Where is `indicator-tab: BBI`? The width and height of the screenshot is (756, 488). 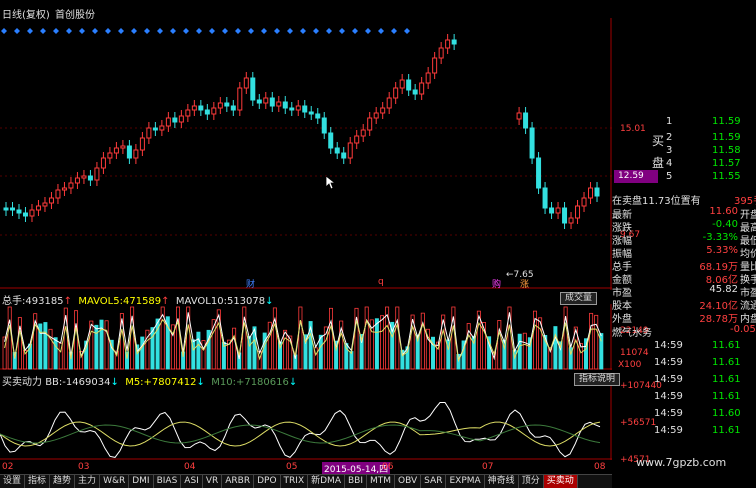 indicator-tab: BBI is located at coordinates (356, 481).